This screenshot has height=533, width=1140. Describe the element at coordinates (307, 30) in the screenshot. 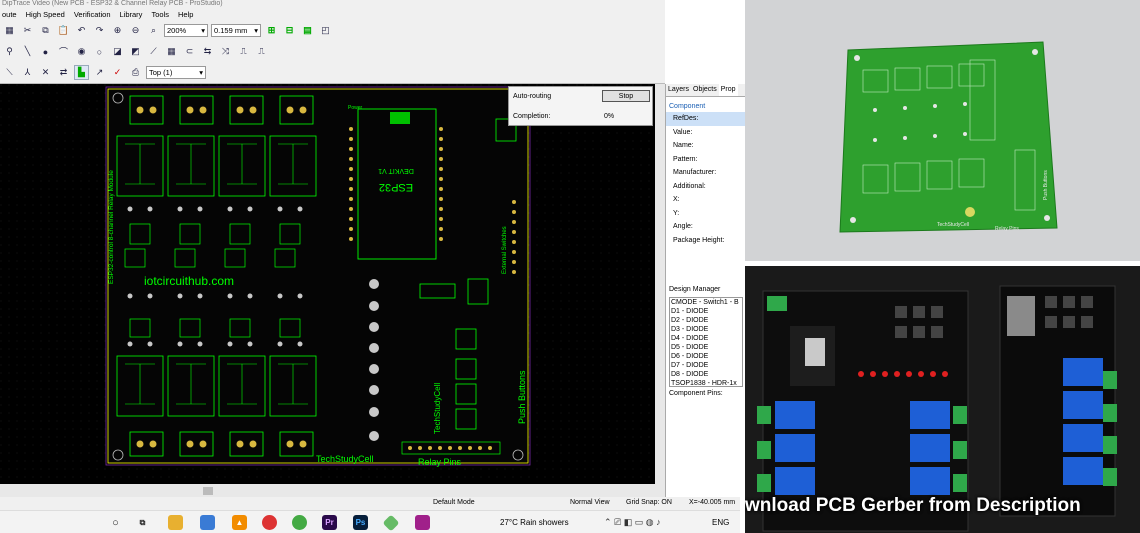

I see `layers-icon: ▤` at that location.